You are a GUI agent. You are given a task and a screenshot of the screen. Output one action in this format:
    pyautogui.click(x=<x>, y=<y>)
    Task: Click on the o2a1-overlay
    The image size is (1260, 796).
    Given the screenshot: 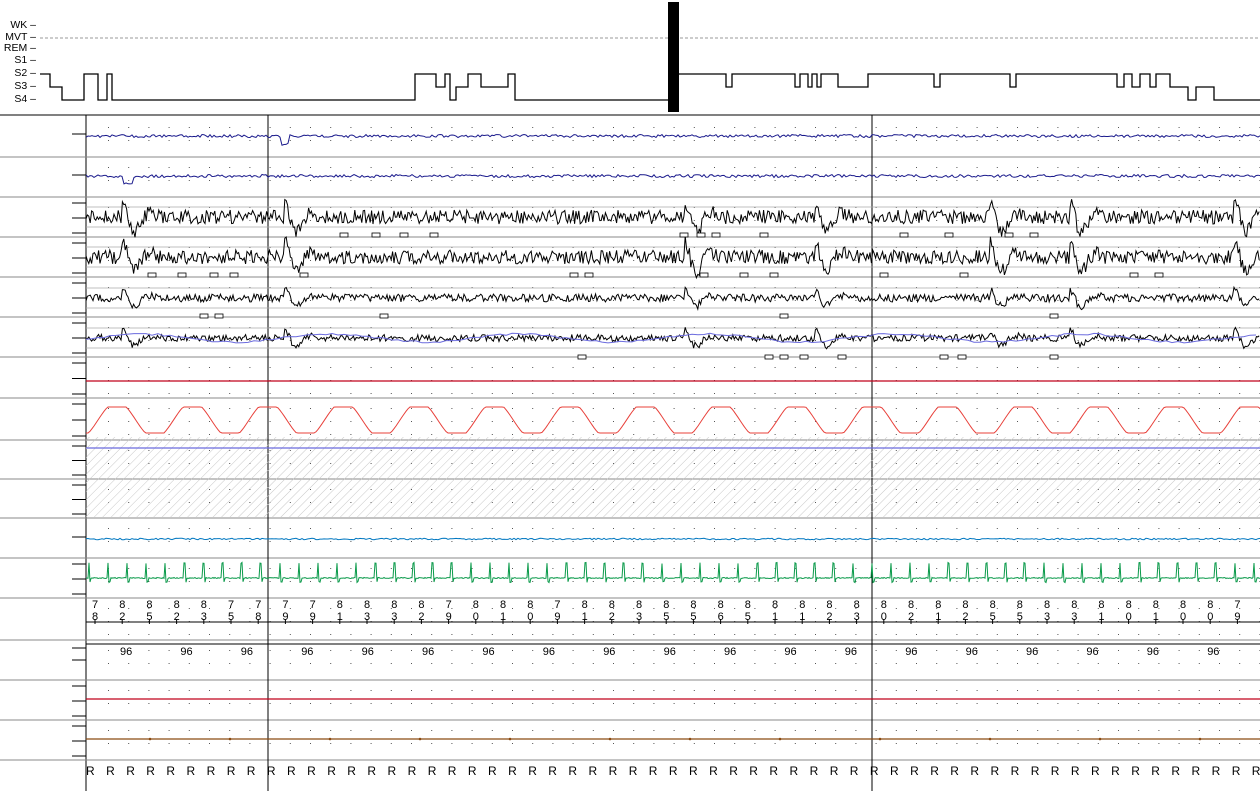 What is the action you would take?
    pyautogui.click(x=671, y=338)
    